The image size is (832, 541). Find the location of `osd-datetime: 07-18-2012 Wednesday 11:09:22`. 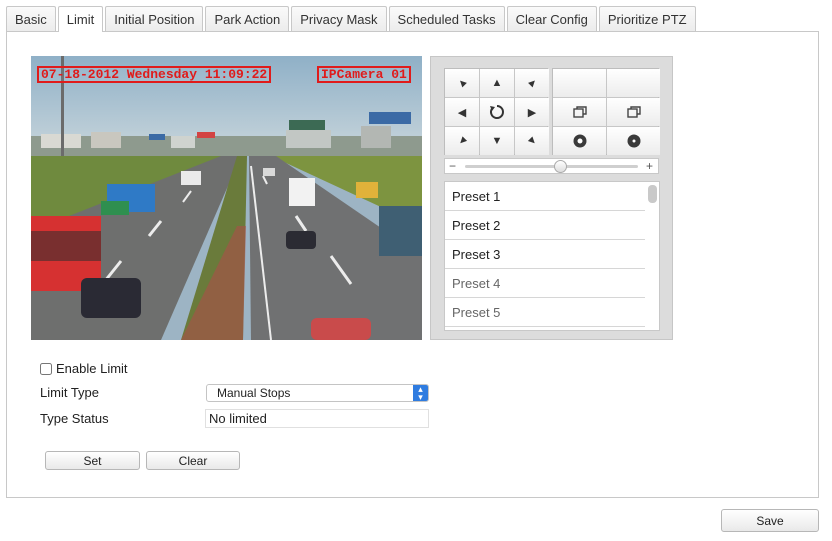

osd-datetime: 07-18-2012 Wednesday 11:09:22 is located at coordinates (154, 74).